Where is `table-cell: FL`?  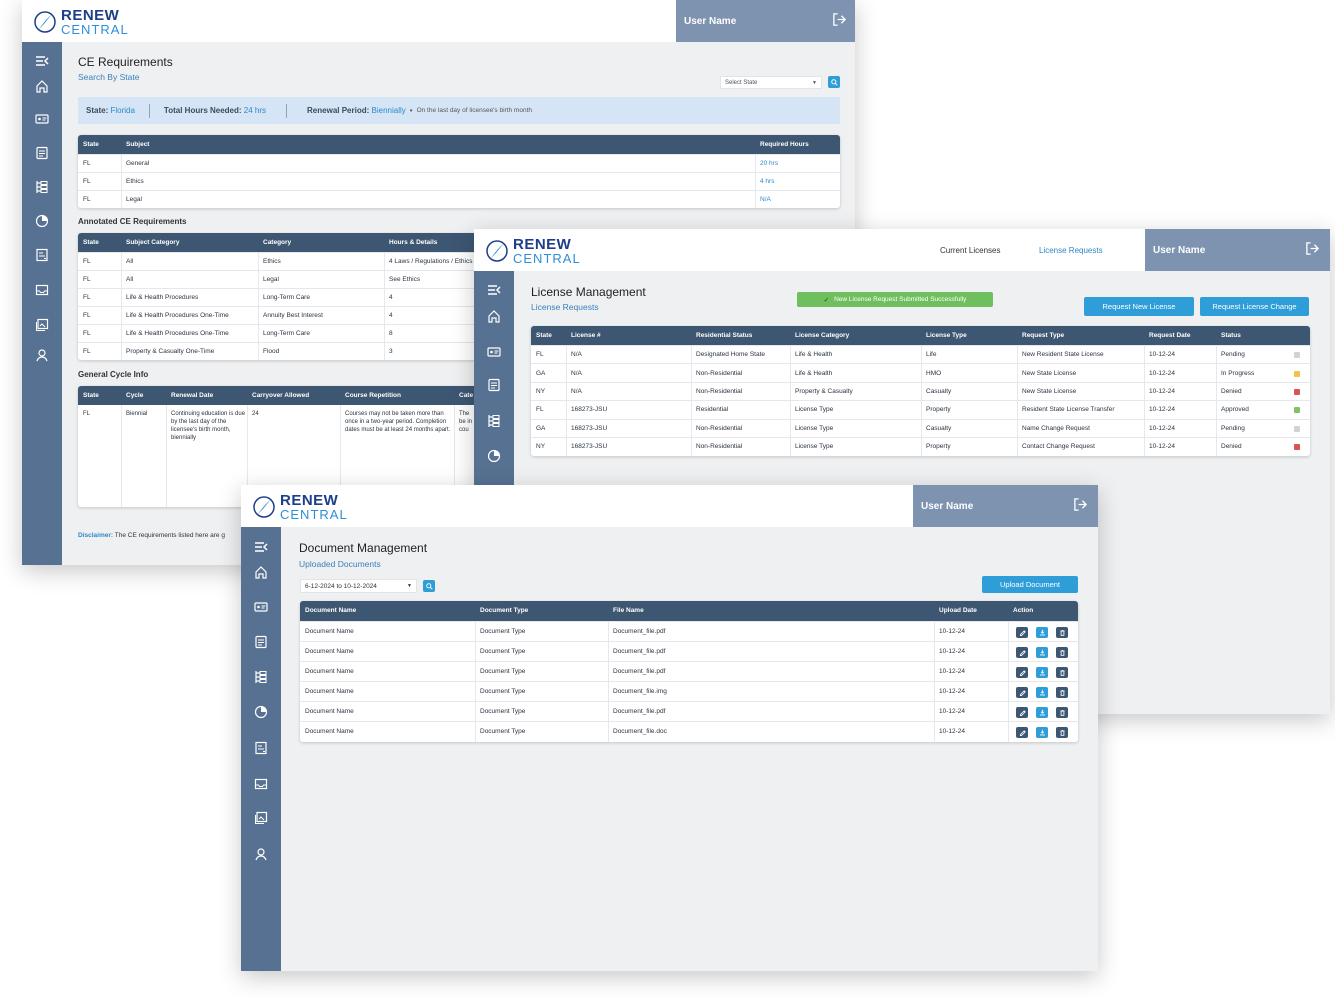
table-cell: FL is located at coordinates (87, 315).